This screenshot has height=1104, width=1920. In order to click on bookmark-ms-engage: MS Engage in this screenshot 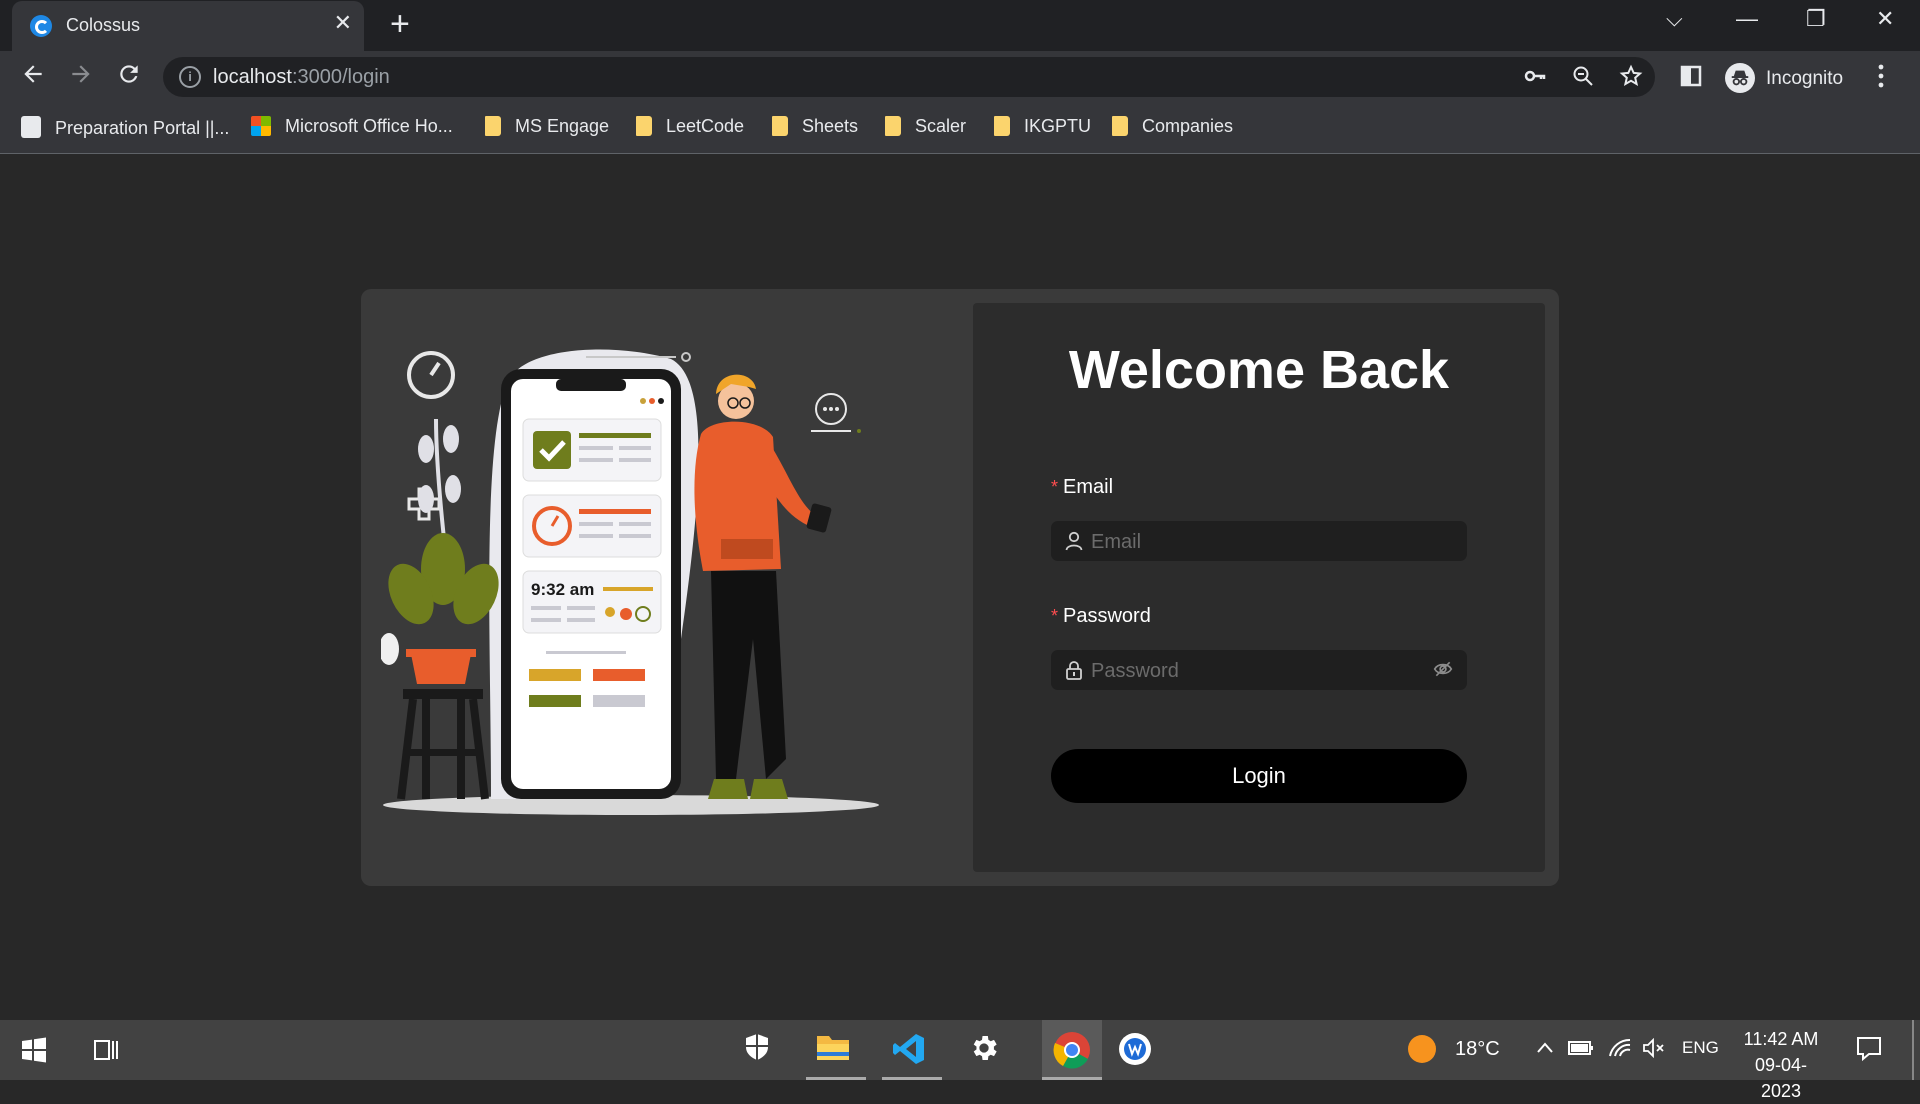, I will do `click(547, 126)`.